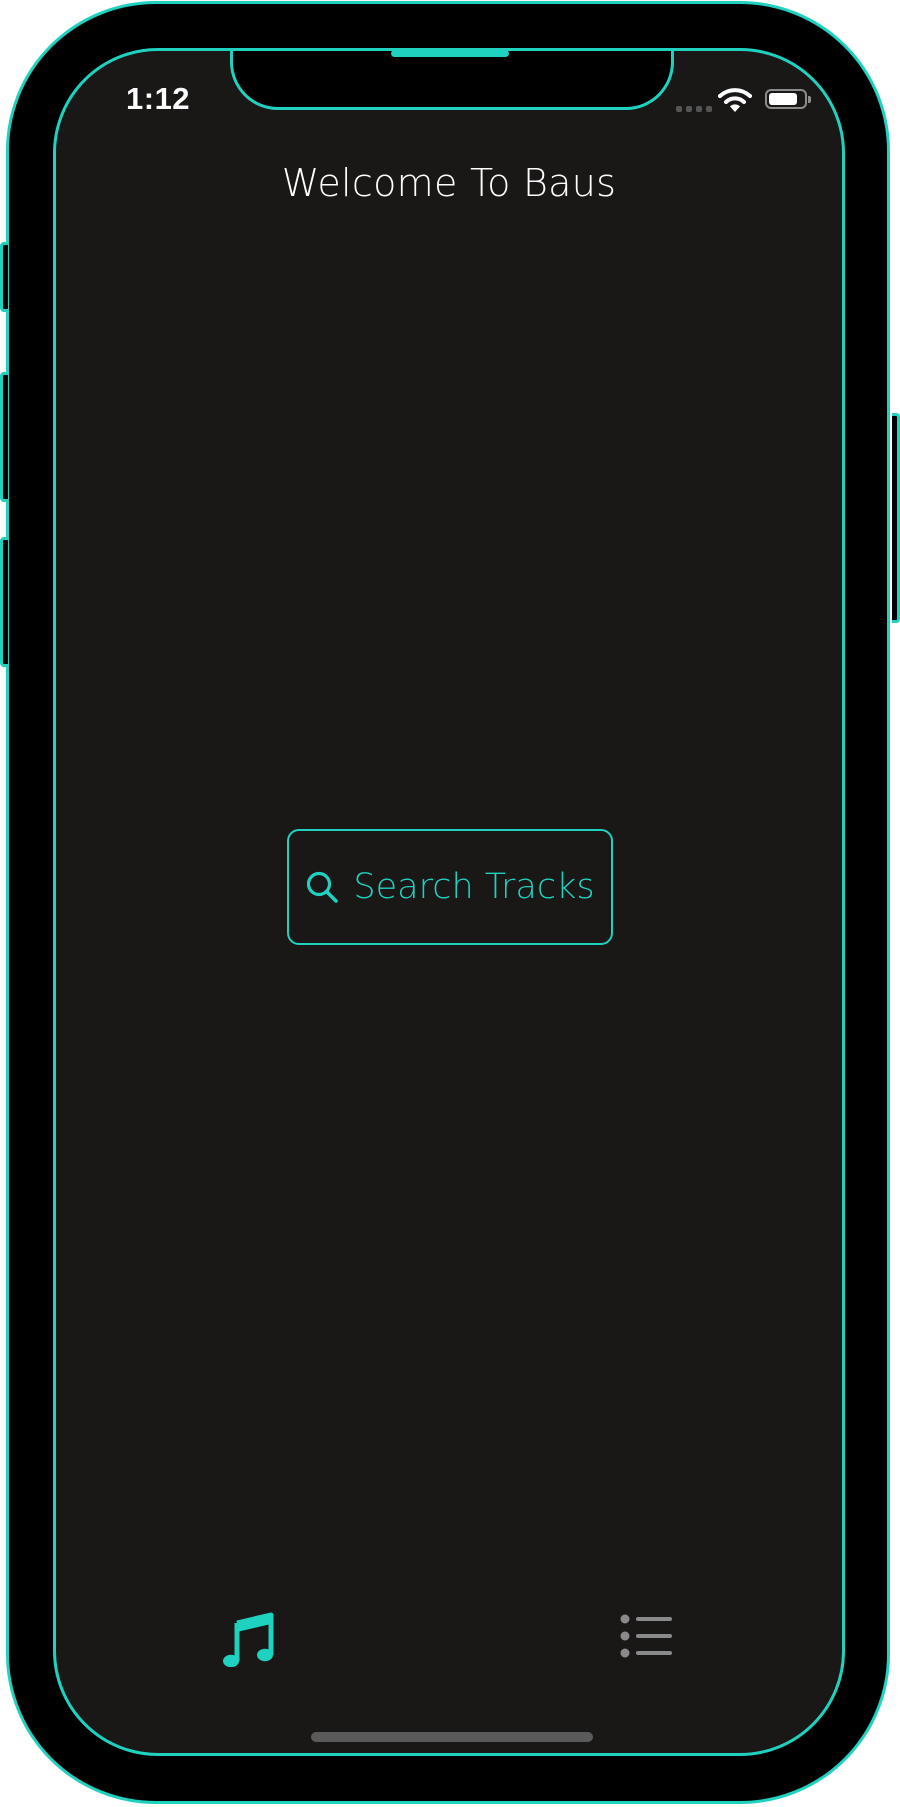 This screenshot has width=900, height=1807. Describe the element at coordinates (4, 437) in the screenshot. I see `volume-up-button` at that location.